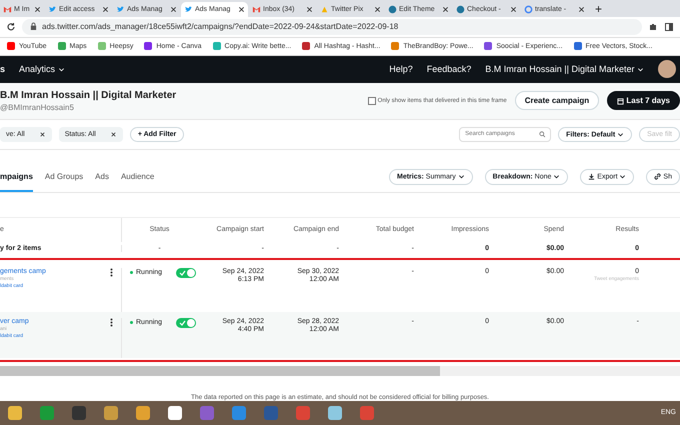 The height and width of the screenshot is (425, 680). I want to click on avatar, so click(667, 69).